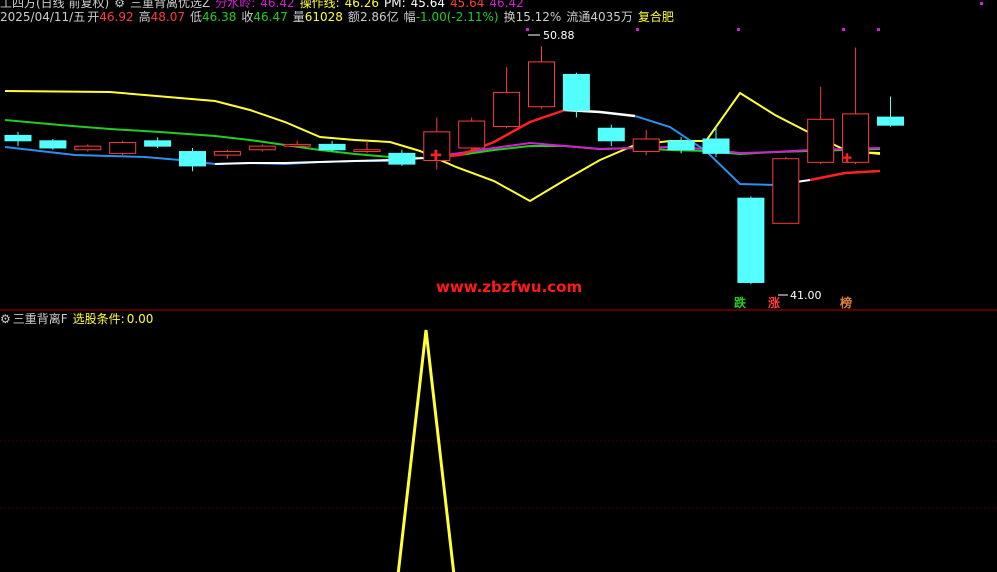  What do you see at coordinates (740, 302) in the screenshot?
I see `signal-die: 跌` at bounding box center [740, 302].